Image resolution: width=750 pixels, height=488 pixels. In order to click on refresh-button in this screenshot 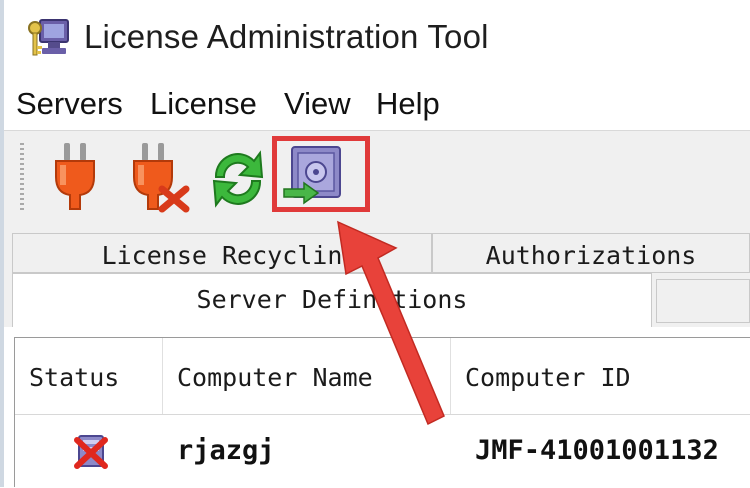, I will do `click(237, 177)`.